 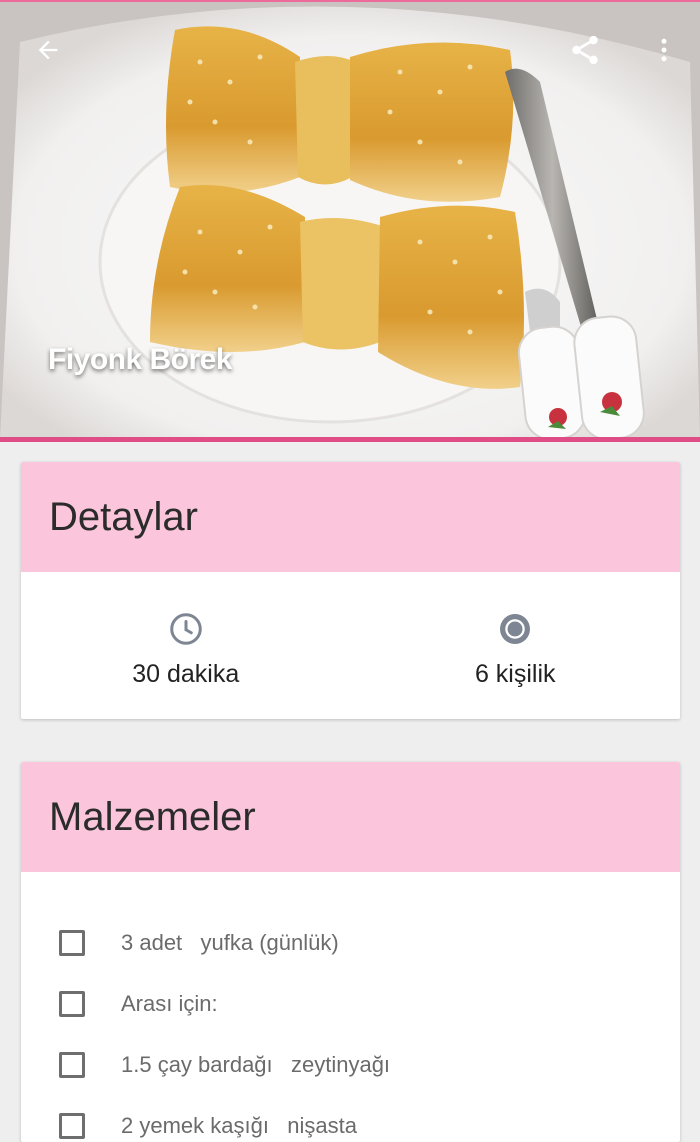 I want to click on more-vert-icon, so click(x=664, y=50).